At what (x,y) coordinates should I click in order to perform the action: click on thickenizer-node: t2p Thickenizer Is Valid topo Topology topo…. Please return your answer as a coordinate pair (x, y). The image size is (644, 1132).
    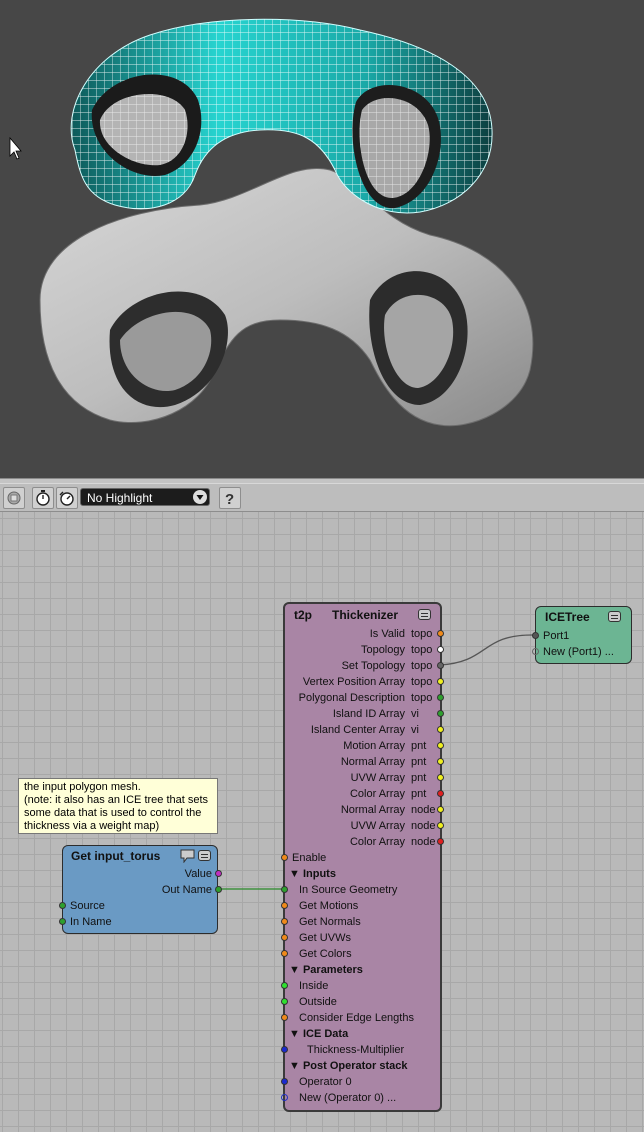
    Looking at the image, I should click on (362, 857).